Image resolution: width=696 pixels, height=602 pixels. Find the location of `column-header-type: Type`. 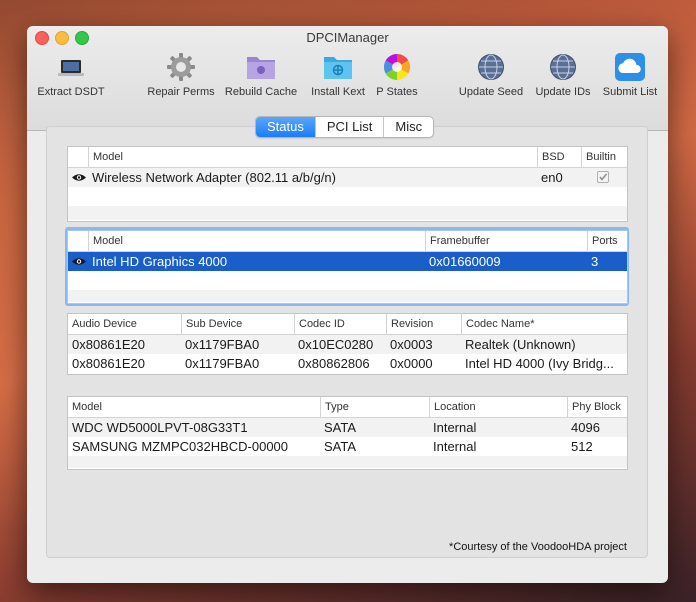

column-header-type: Type is located at coordinates (374, 407).